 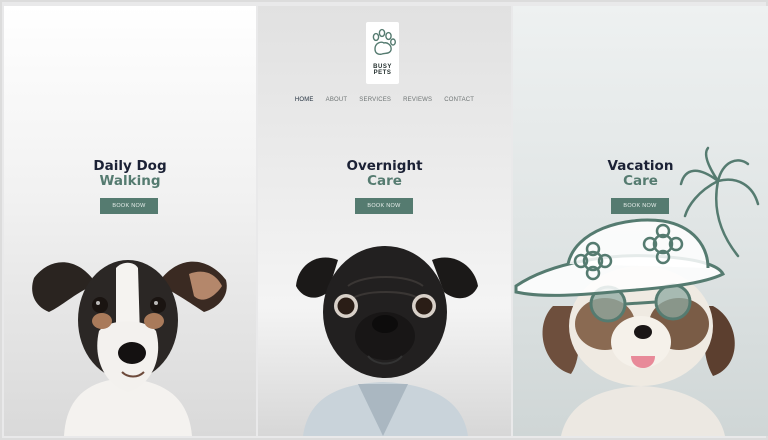 I want to click on sunhat-doodle, so click(x=620, y=257).